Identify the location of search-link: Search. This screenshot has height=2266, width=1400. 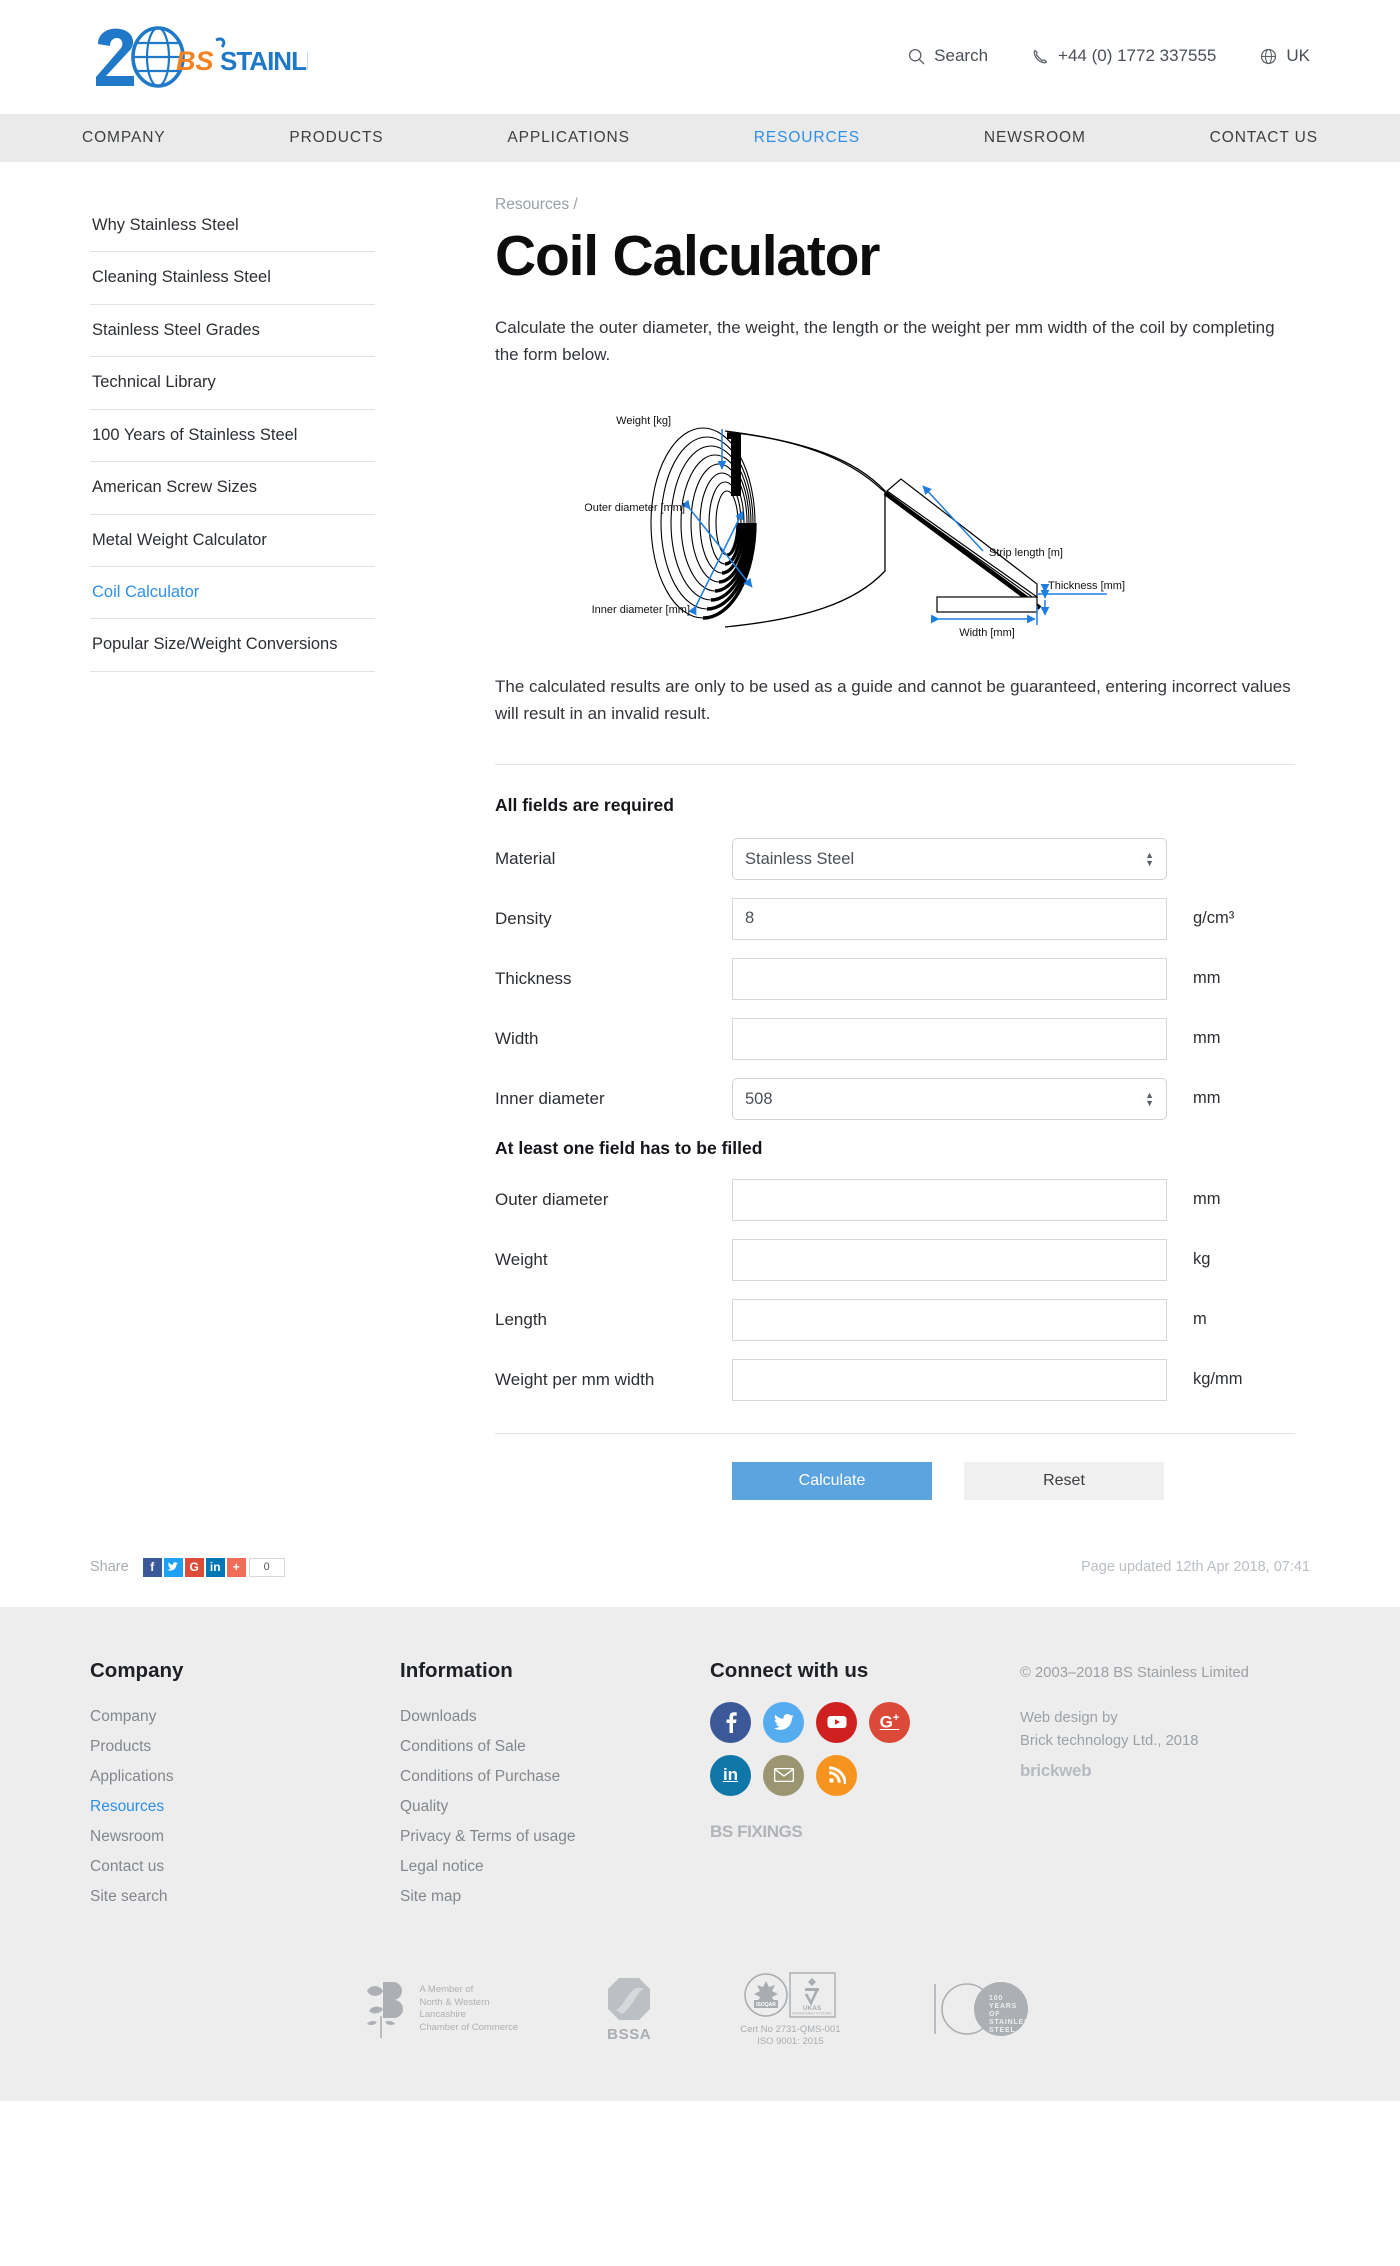
(948, 56).